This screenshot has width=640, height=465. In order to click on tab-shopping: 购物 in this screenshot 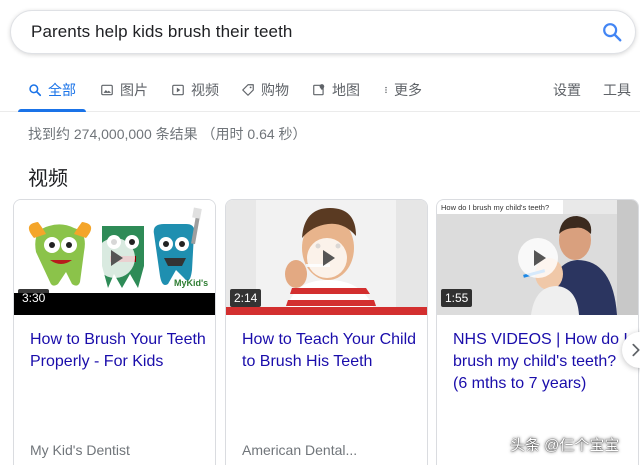, I will do `click(265, 90)`.